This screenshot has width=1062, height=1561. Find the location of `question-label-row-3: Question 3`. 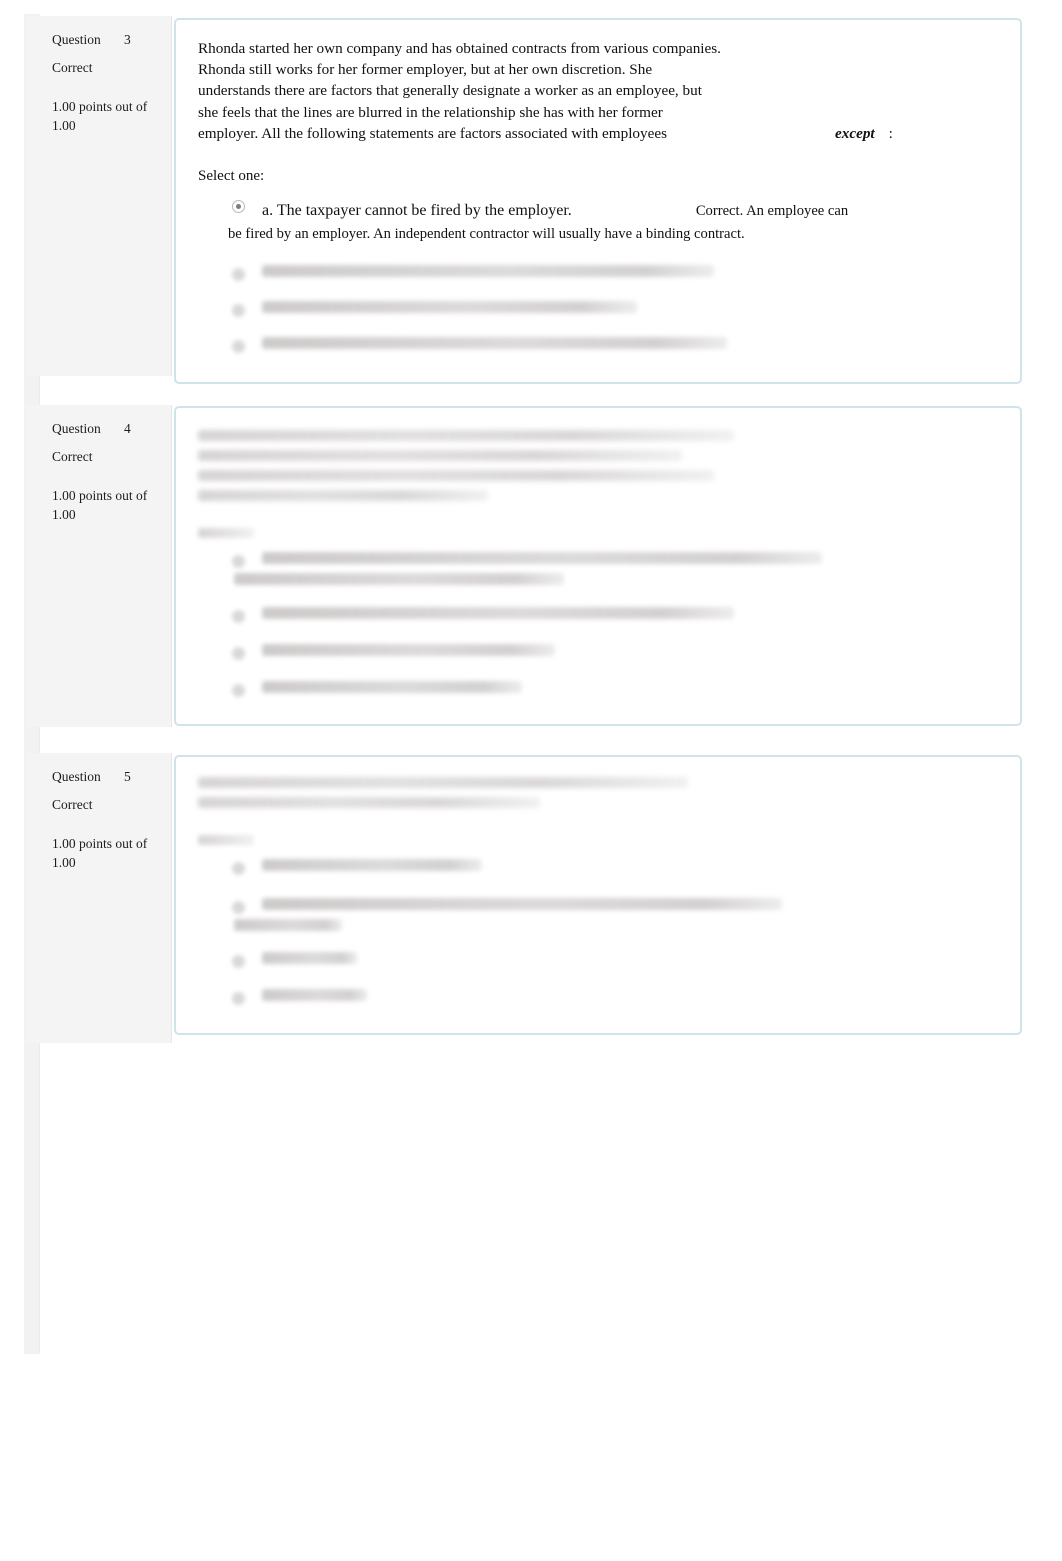

question-label-row-3: Question 3 is located at coordinates (104, 40).